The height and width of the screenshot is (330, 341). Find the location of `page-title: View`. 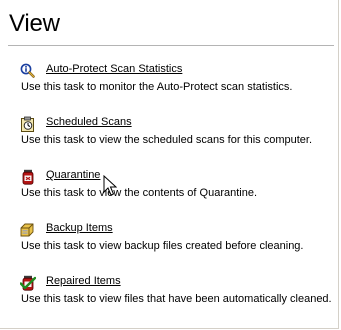

page-title: View is located at coordinates (34, 23).